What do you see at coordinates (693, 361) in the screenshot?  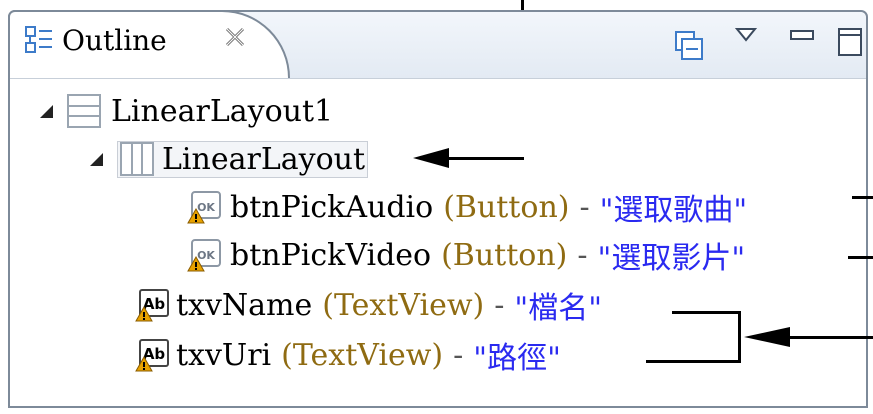 I see `annotation-bracket-bottom` at bounding box center [693, 361].